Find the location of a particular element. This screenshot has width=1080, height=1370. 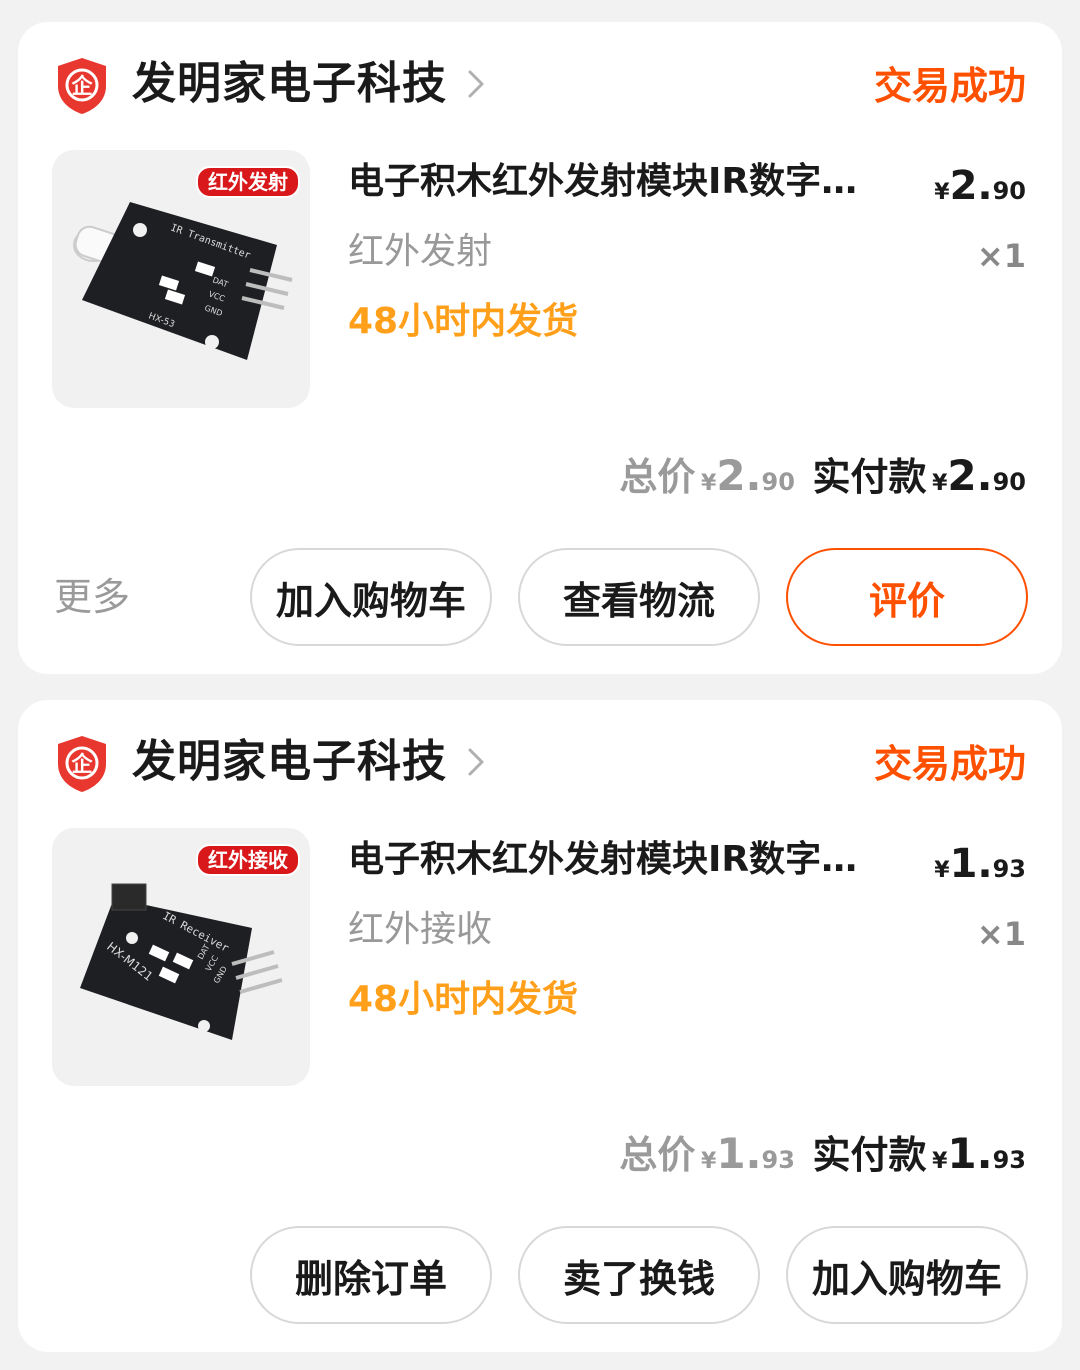

paid-amount: ¥1.93 is located at coordinates (979, 1153).